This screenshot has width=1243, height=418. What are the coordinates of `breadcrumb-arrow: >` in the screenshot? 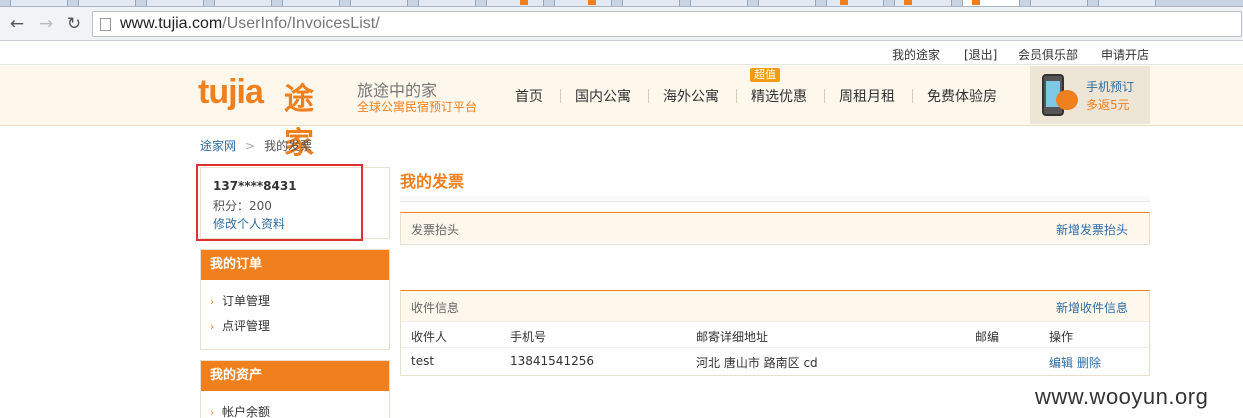 It's located at (250, 146).